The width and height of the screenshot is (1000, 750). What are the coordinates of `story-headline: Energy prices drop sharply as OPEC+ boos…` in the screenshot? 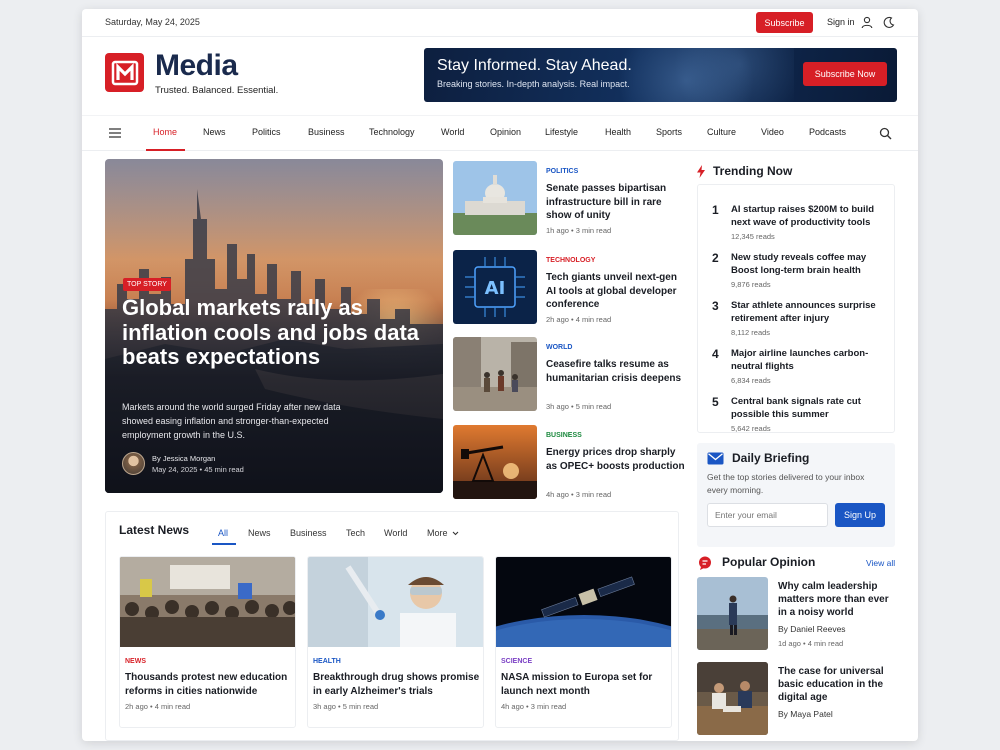 It's located at (616, 459).